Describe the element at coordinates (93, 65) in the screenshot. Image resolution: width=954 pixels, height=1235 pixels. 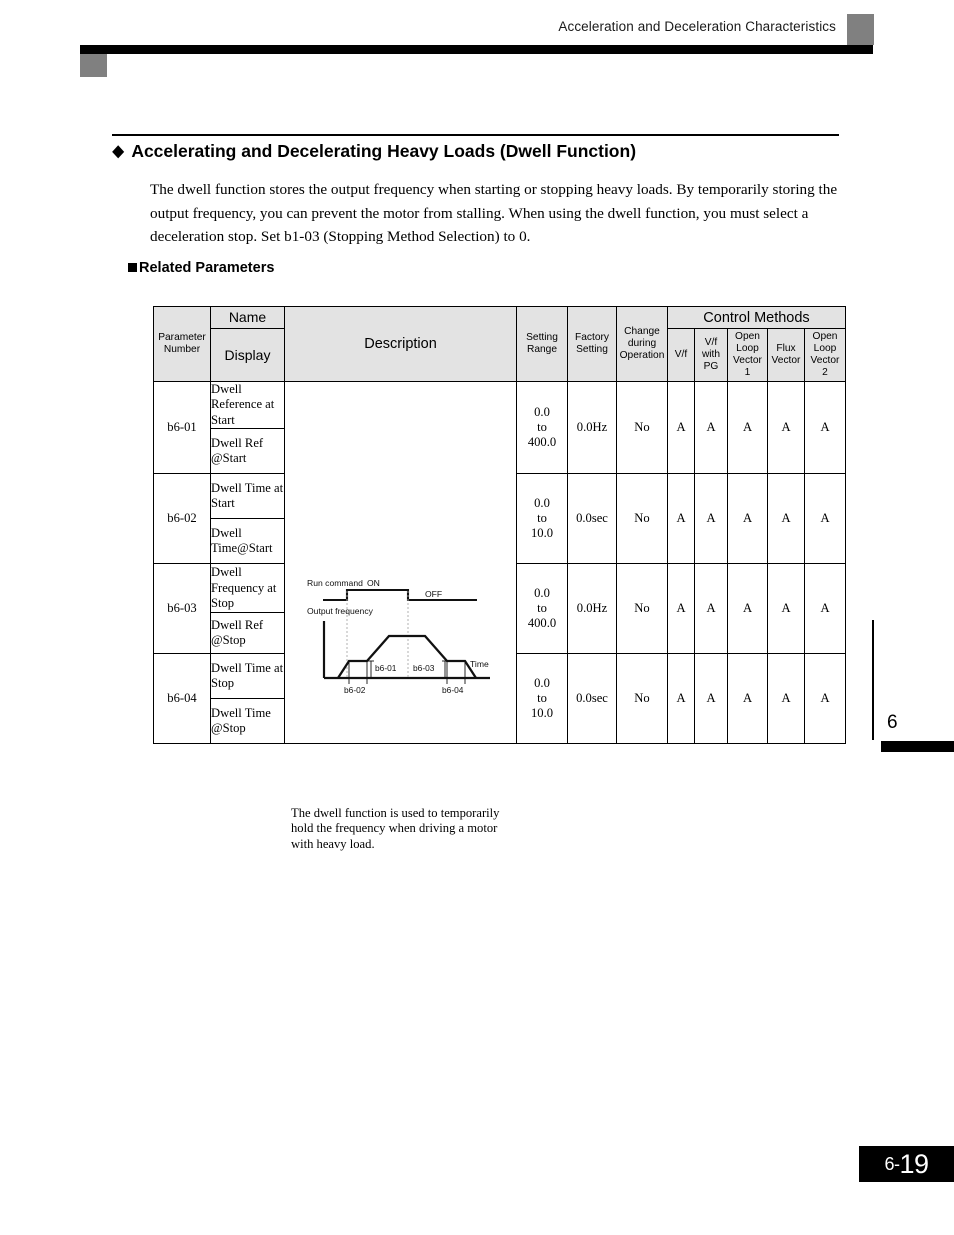
I see `header-gray-marker-left` at that location.